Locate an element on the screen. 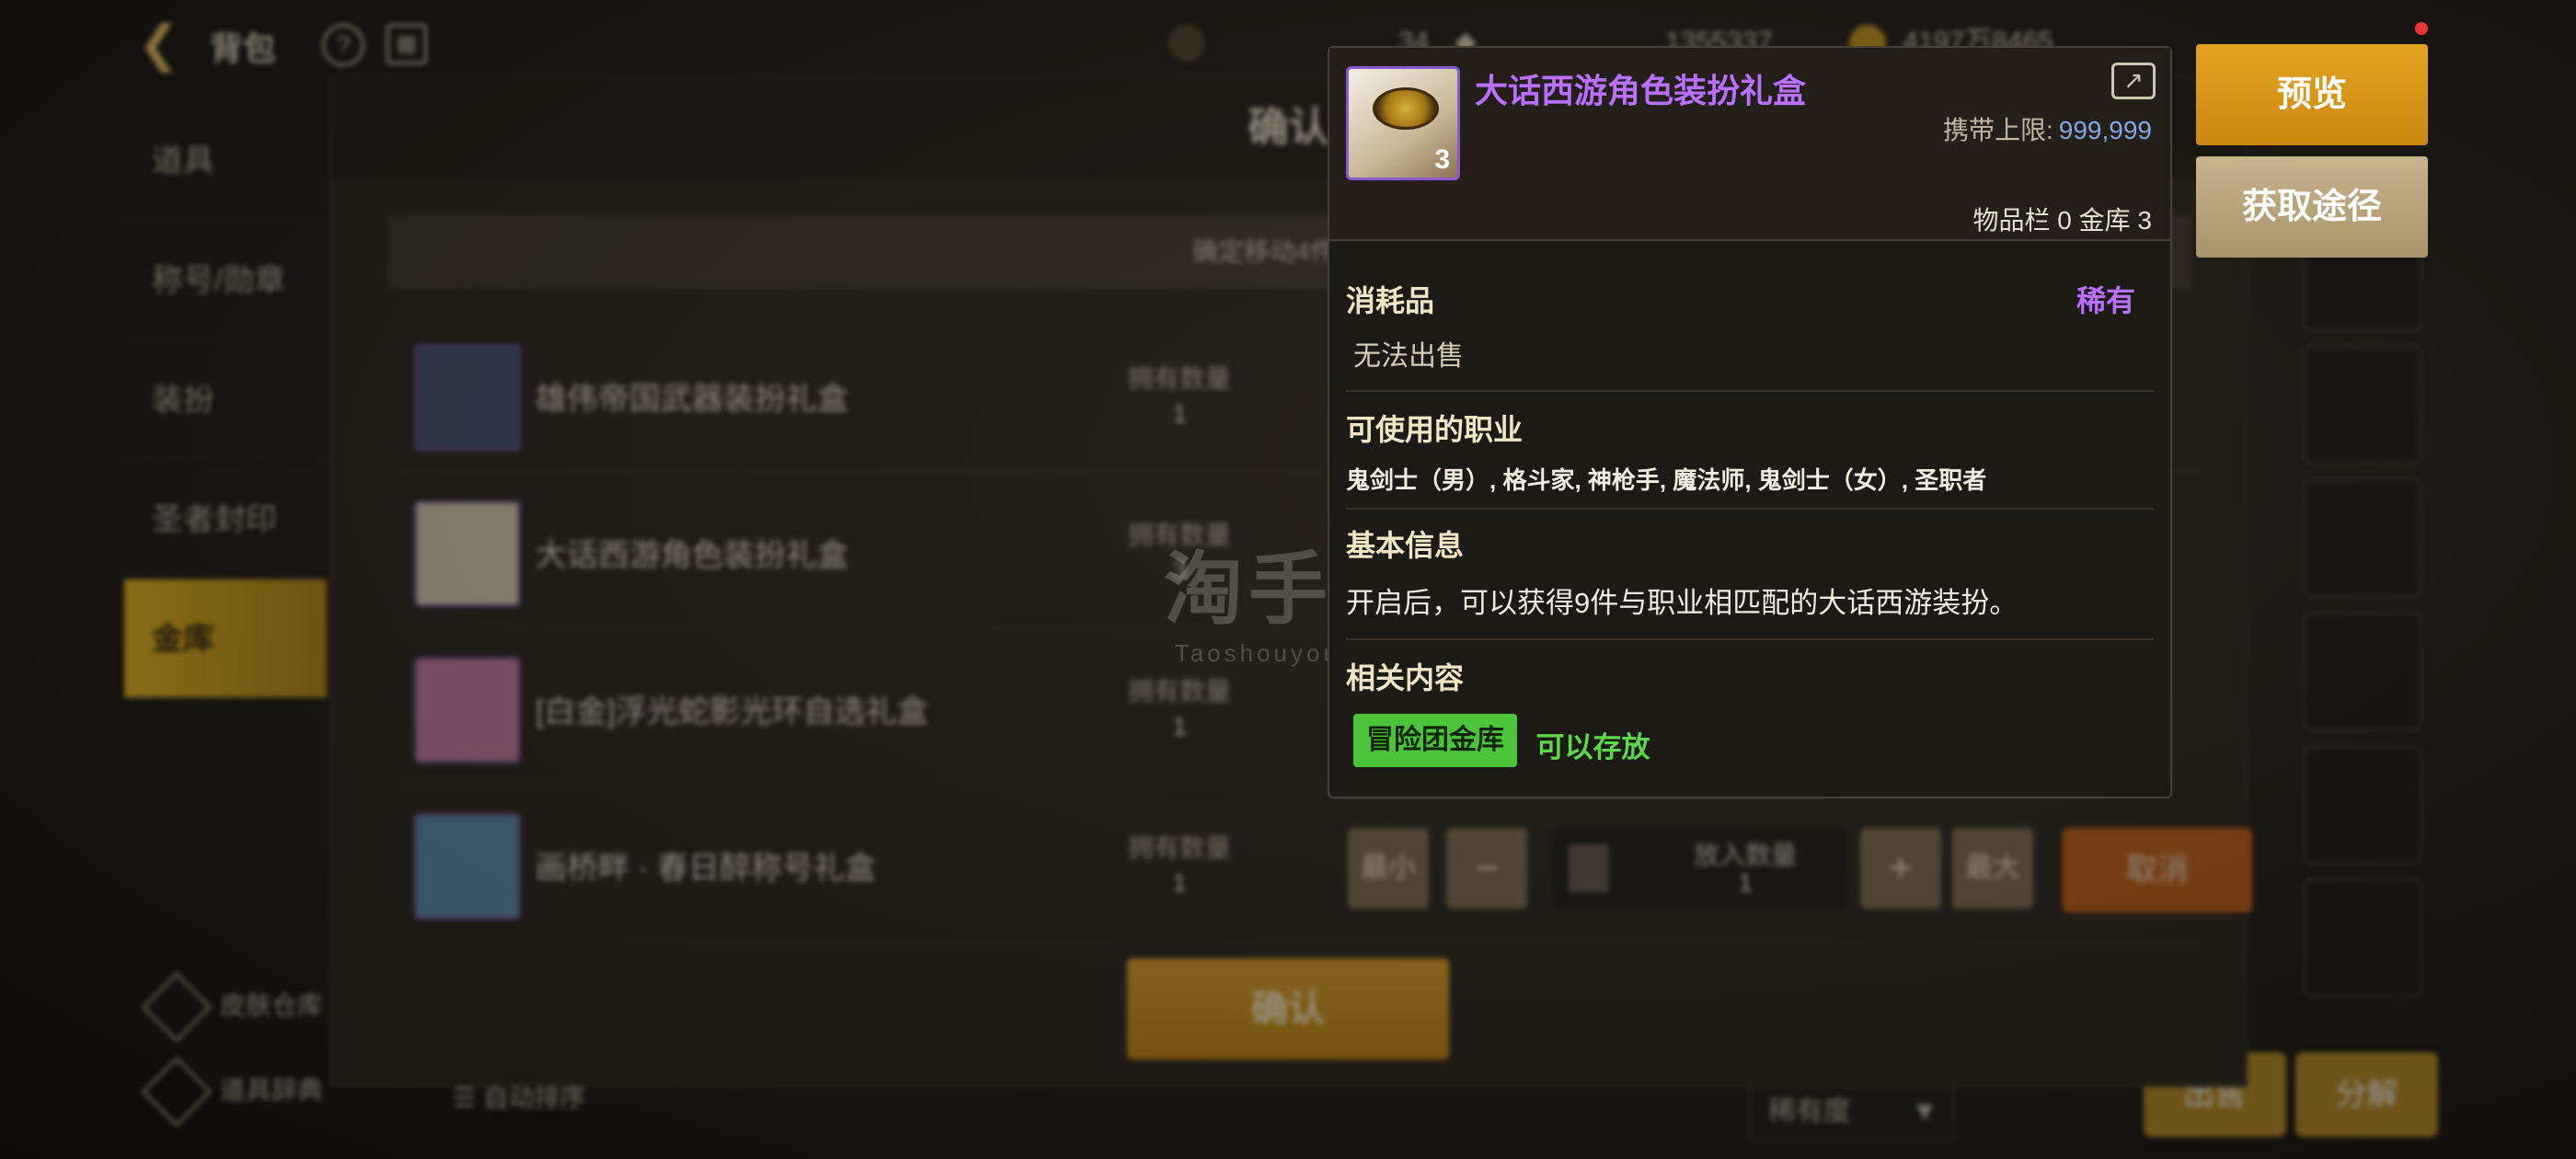 The width and height of the screenshot is (2576, 1159). sort-select-value: 稀有度 is located at coordinates (1809, 1111).